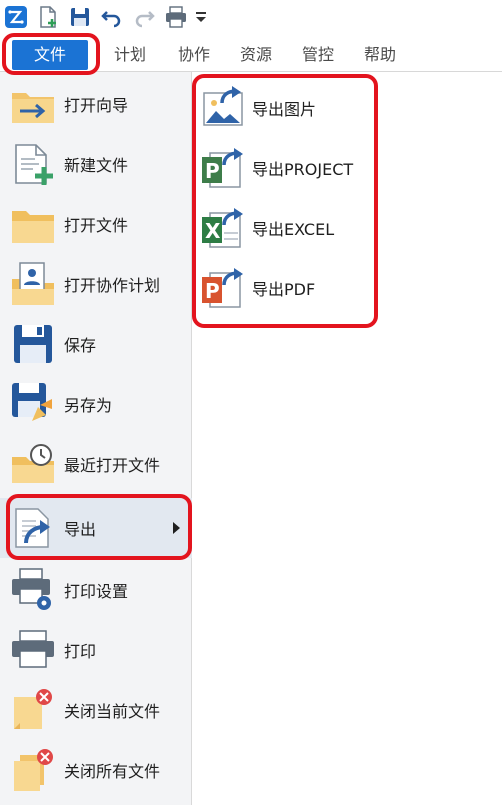 This screenshot has height=805, width=502. I want to click on submenu-item-export-excel: X 导出EXCEL, so click(286, 228).